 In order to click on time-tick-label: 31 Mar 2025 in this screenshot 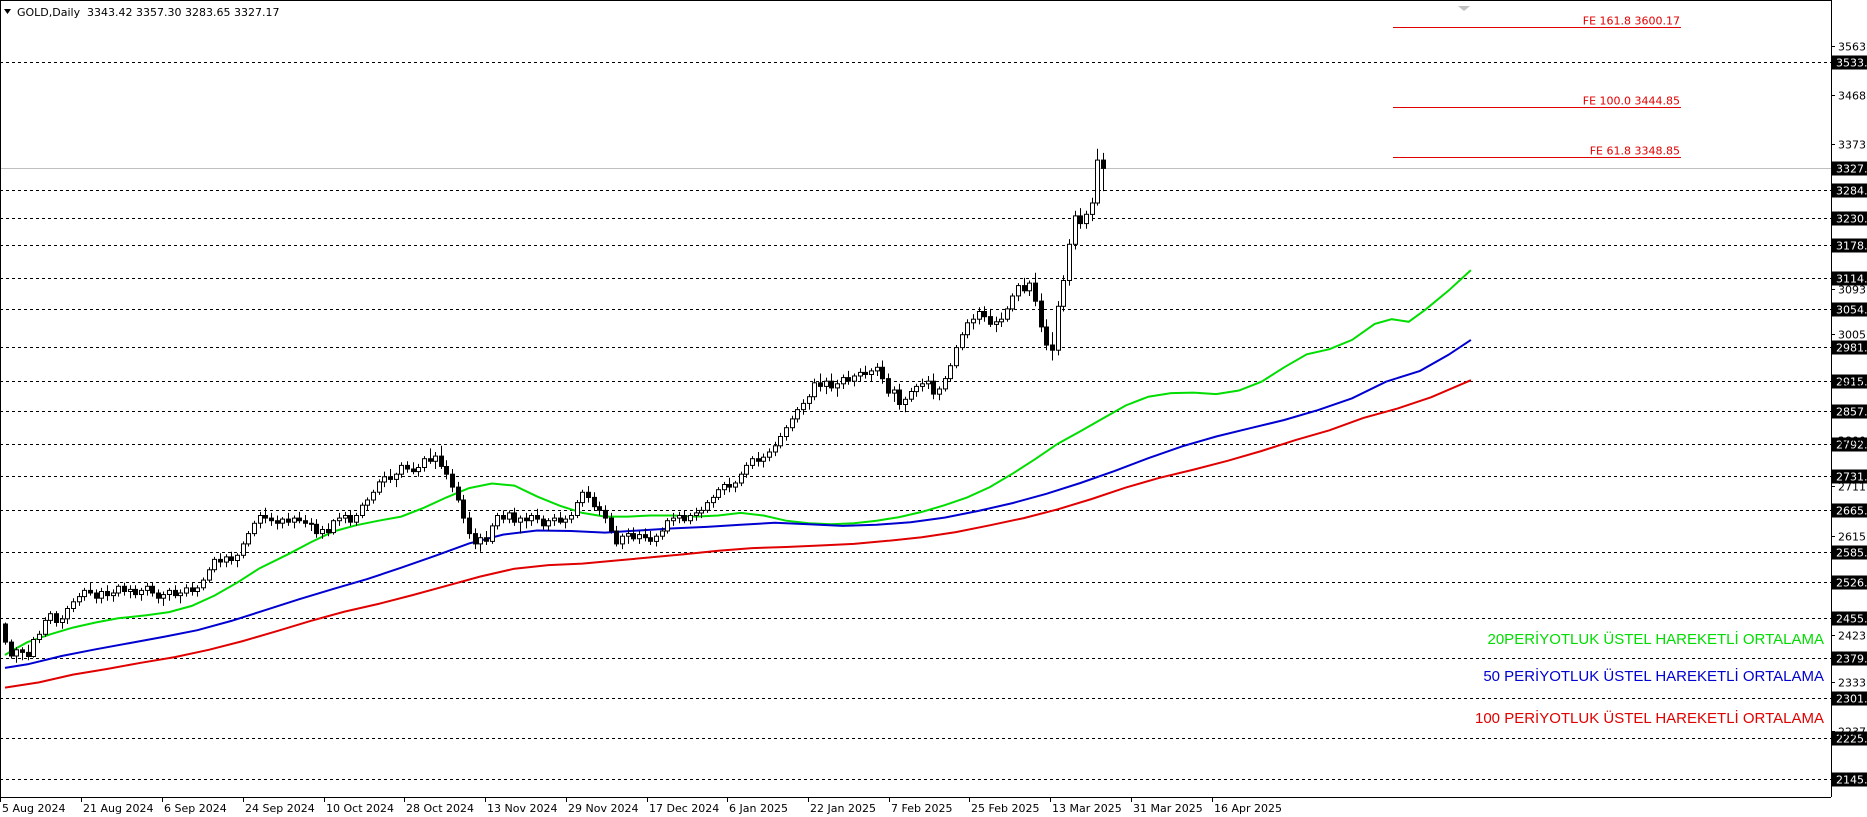, I will do `click(1168, 808)`.